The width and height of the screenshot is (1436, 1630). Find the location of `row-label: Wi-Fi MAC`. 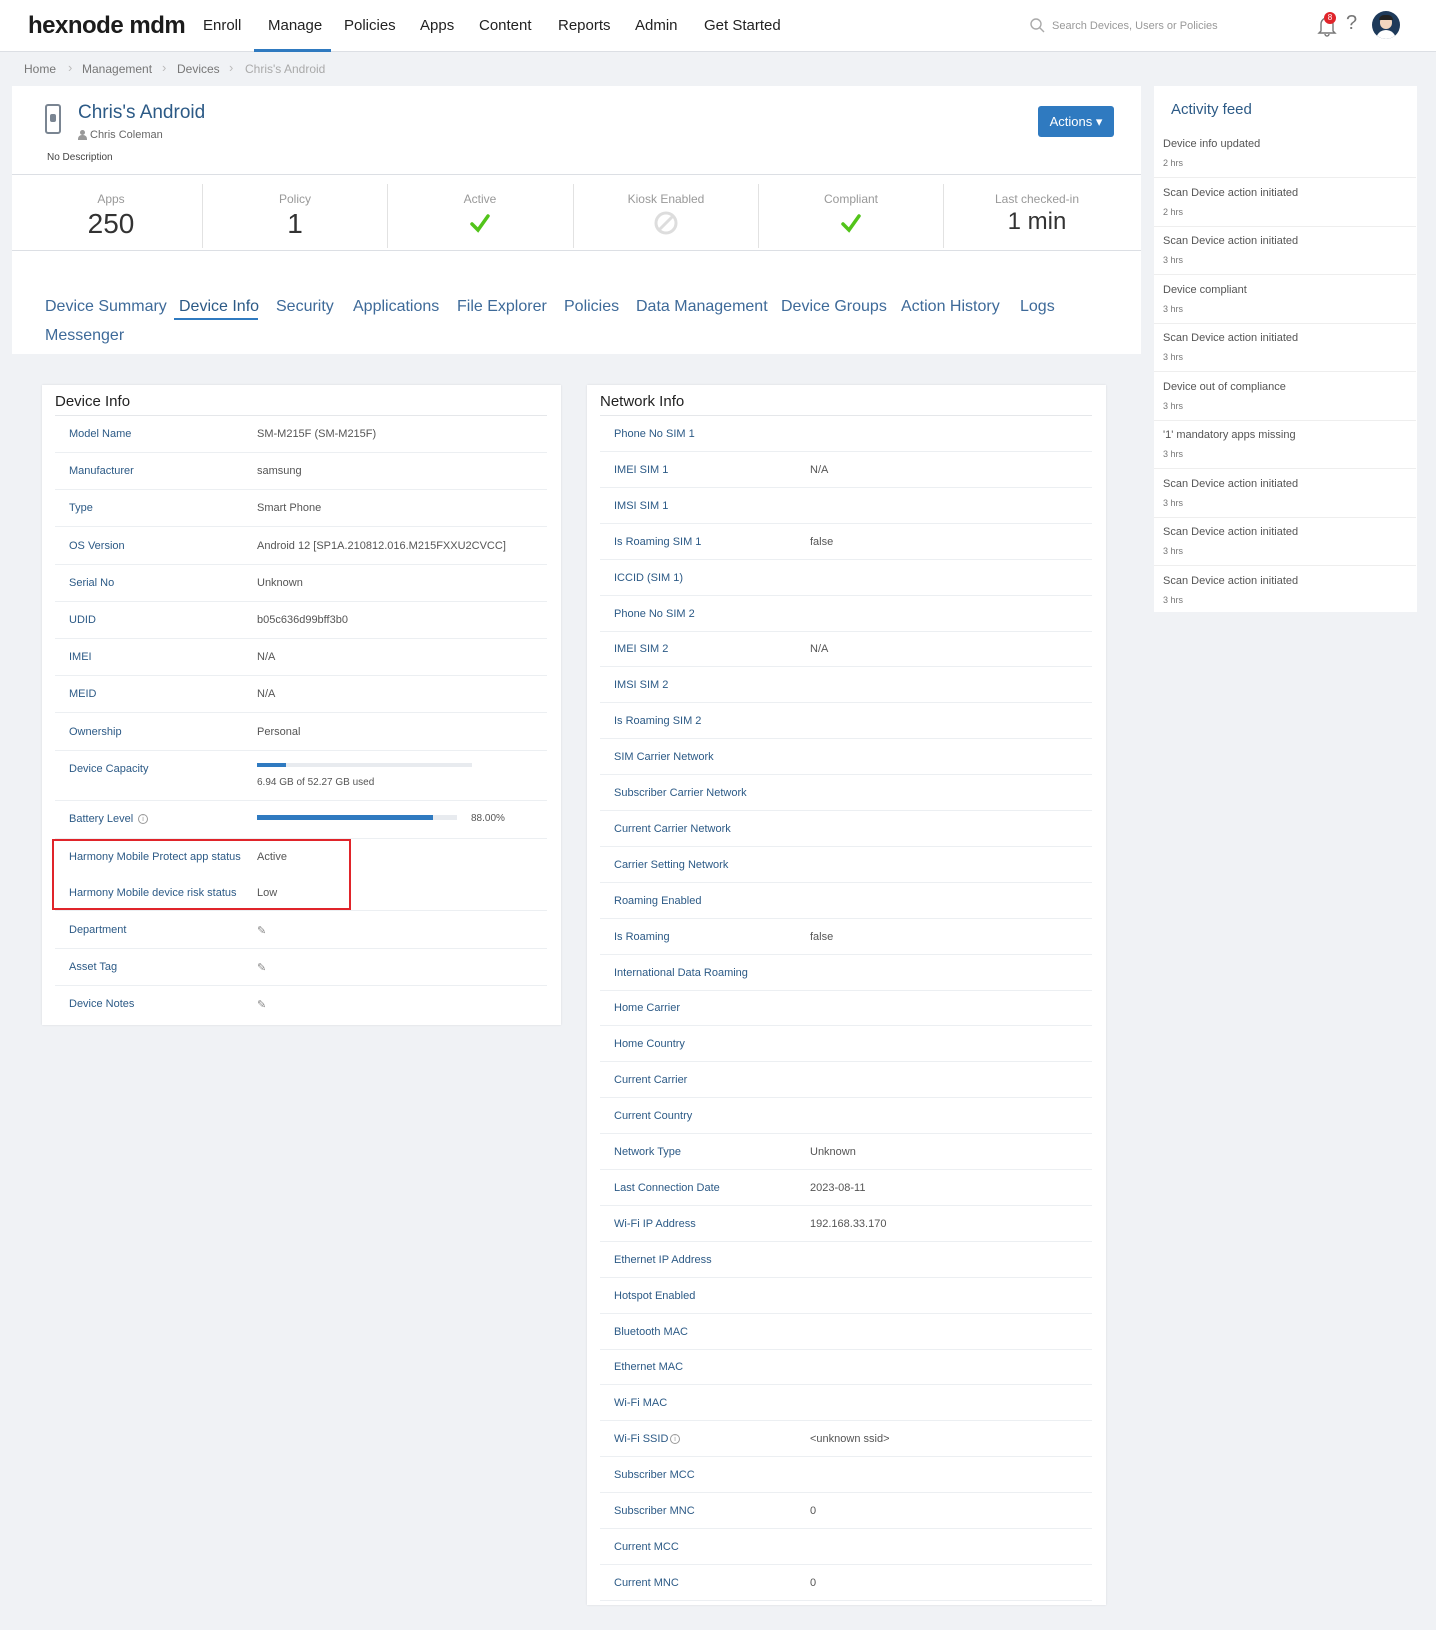

row-label: Wi-Fi MAC is located at coordinates (641, 1403).